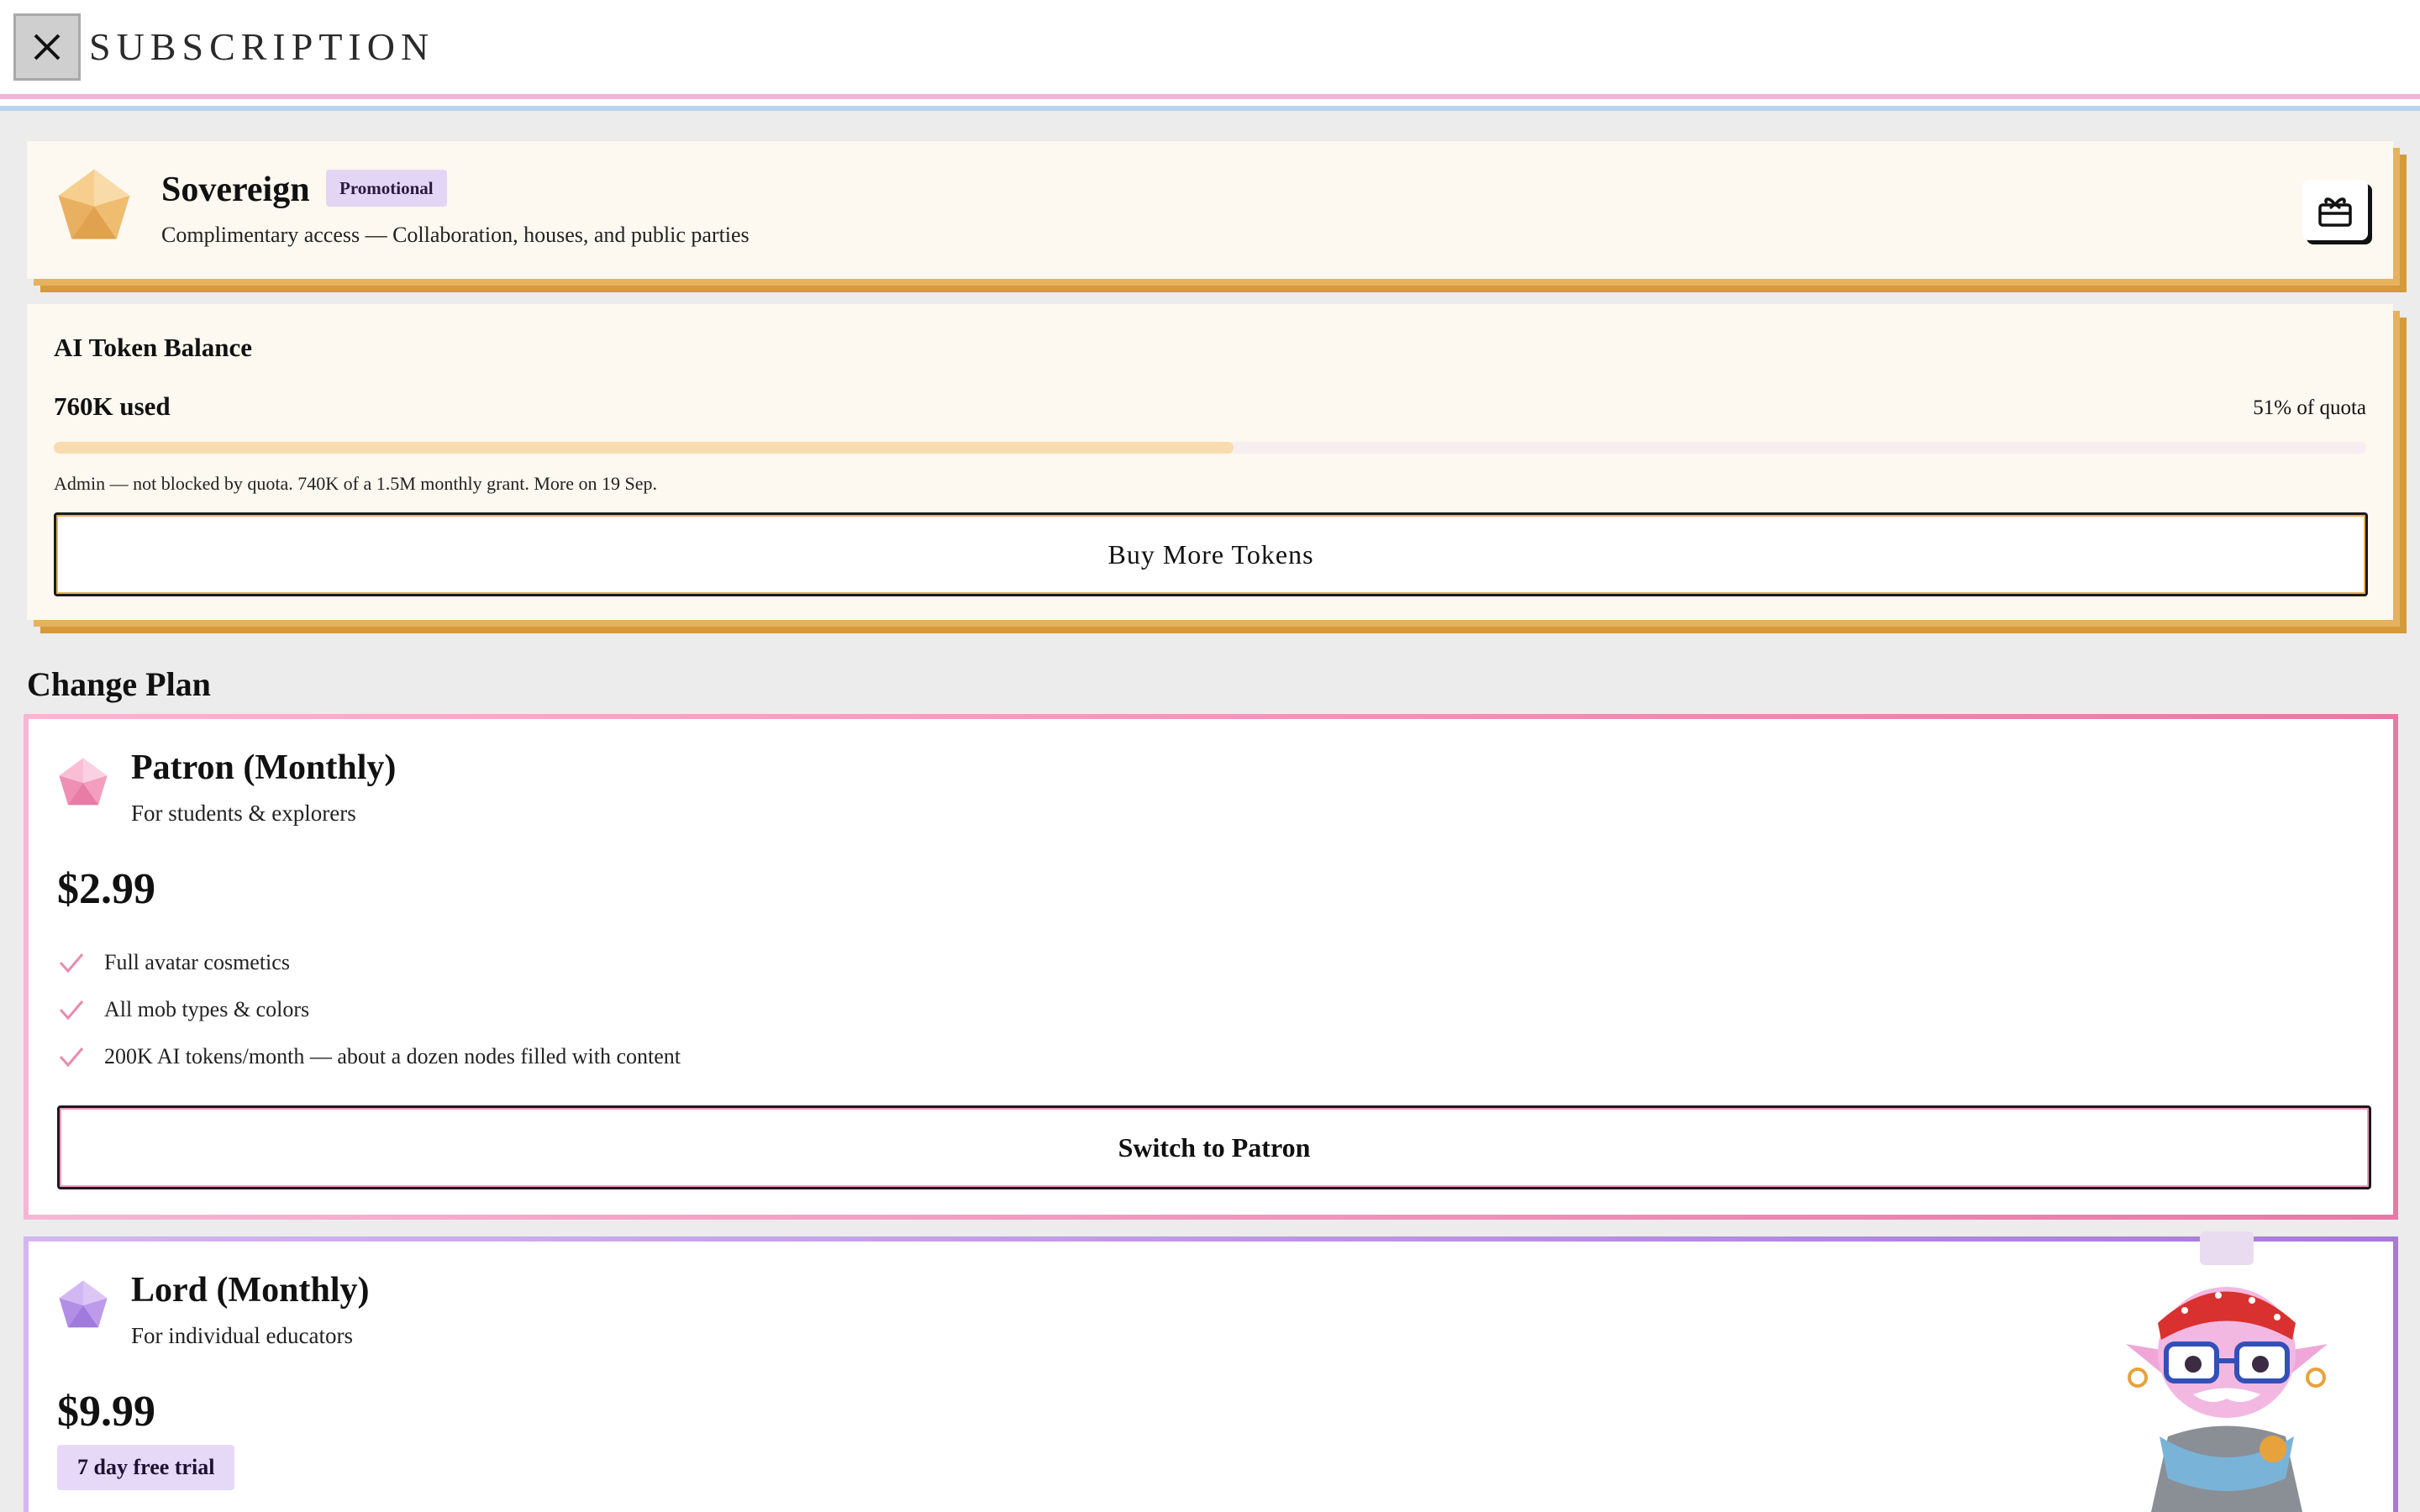 This screenshot has width=2420, height=1512. I want to click on list-item: All mob types & colors, so click(369, 1009).